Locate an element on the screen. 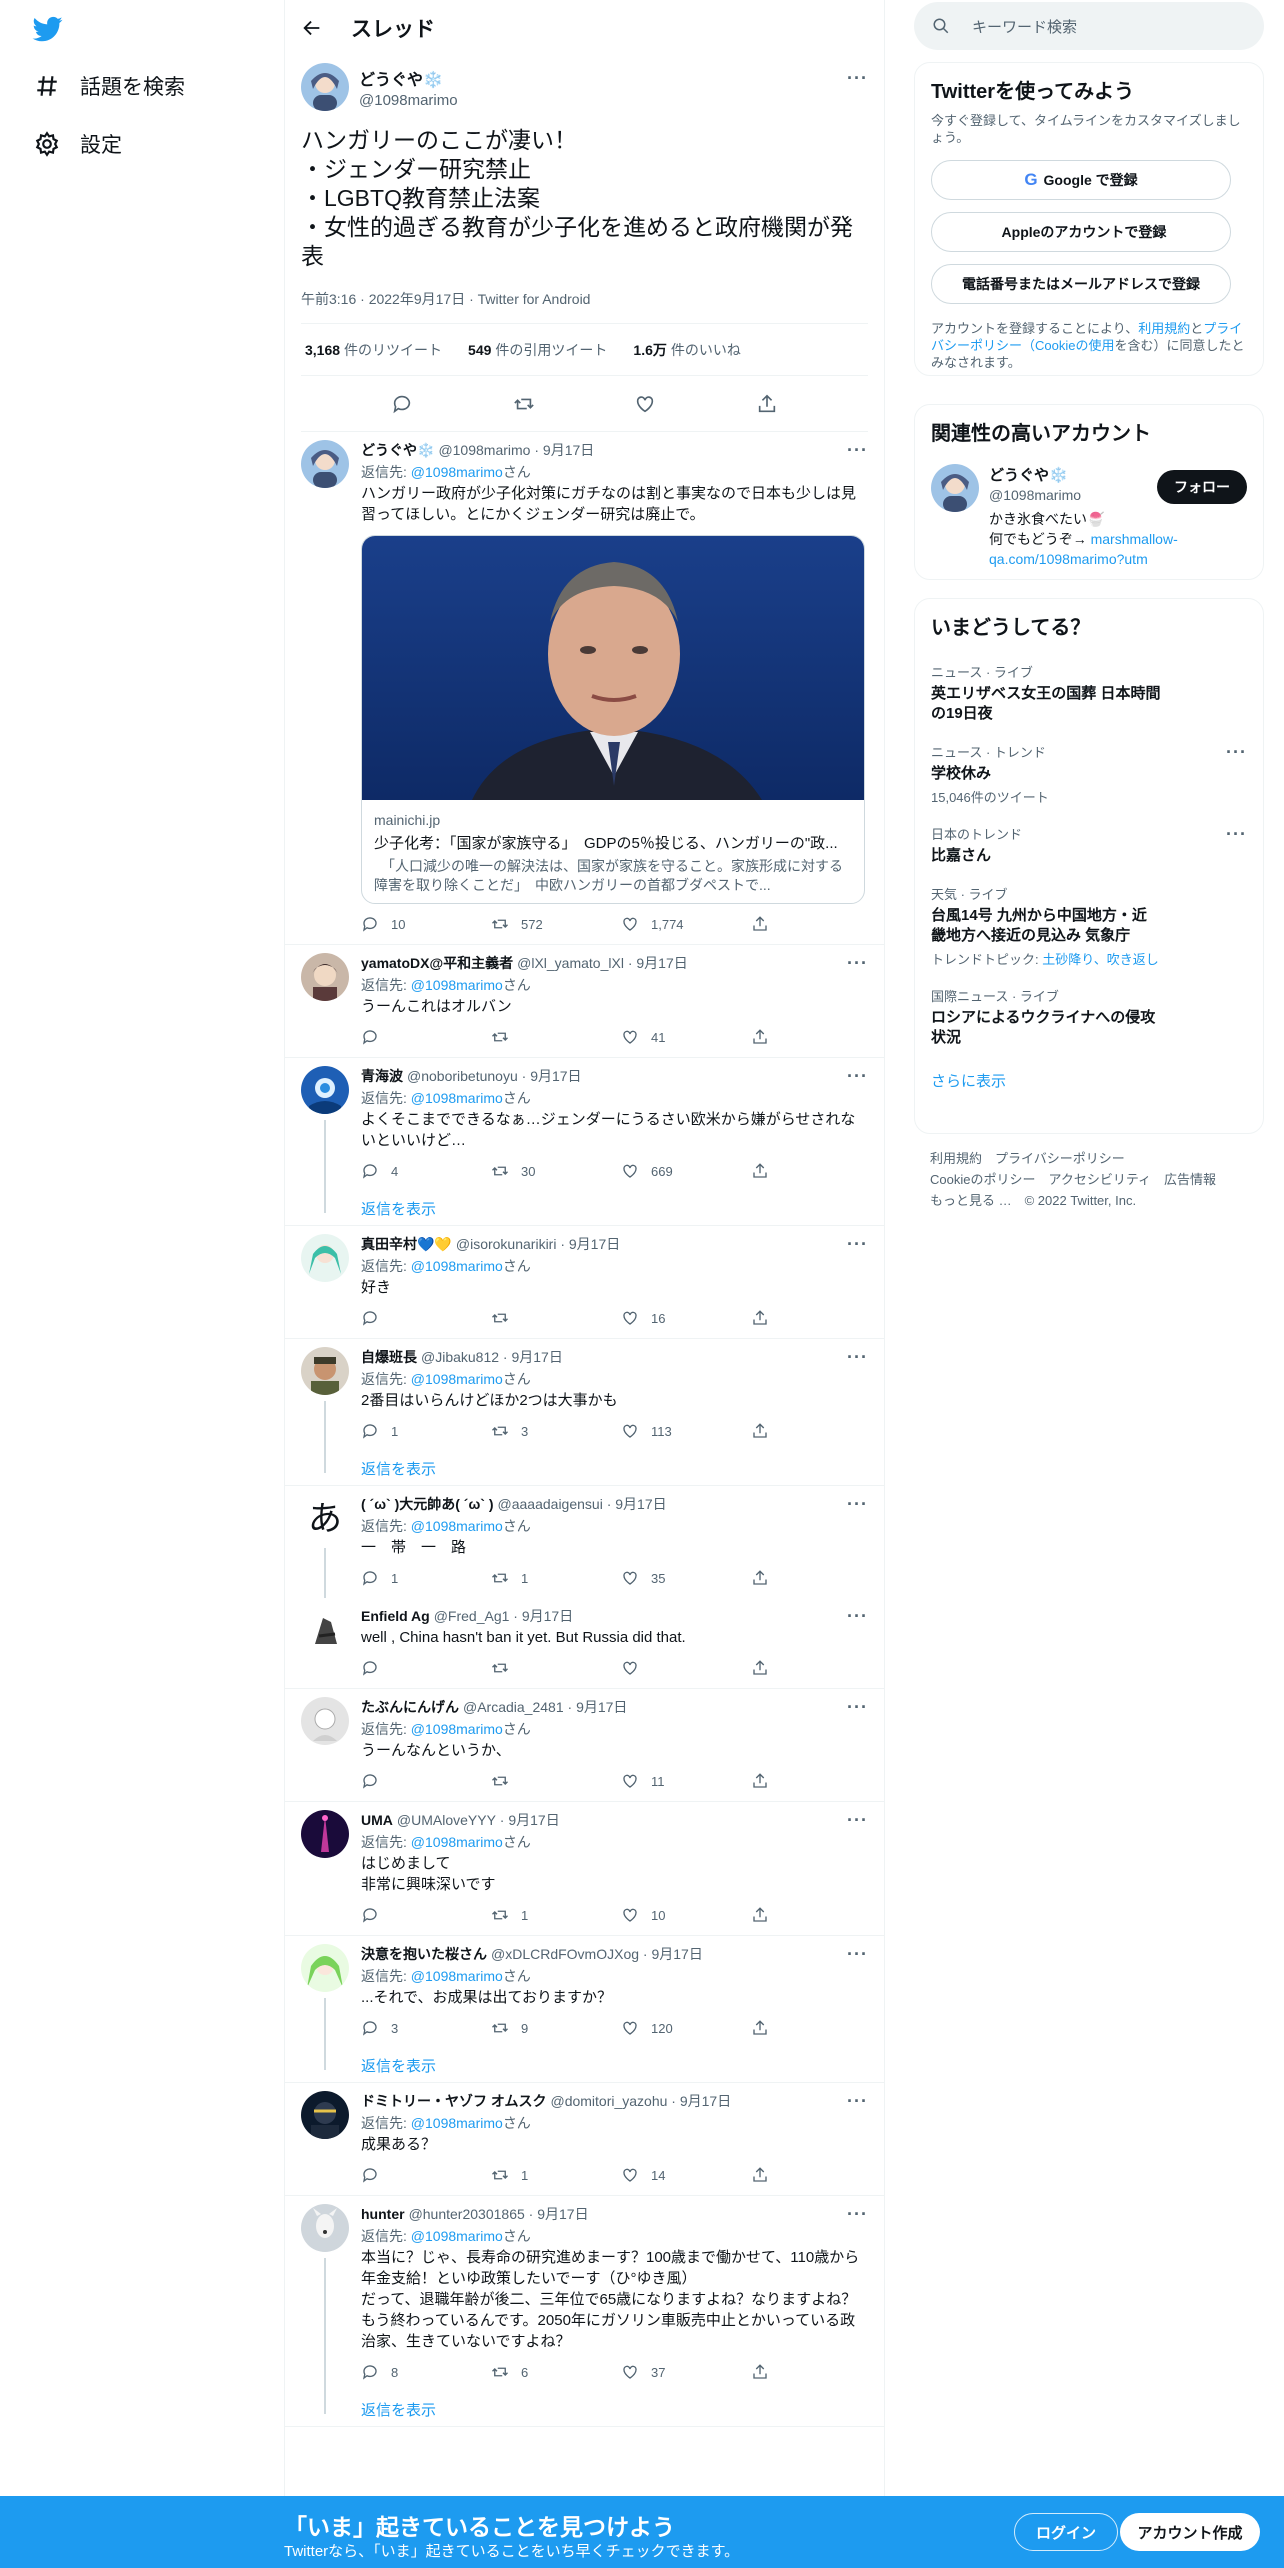  reply-action: 4 is located at coordinates (426, 1171).